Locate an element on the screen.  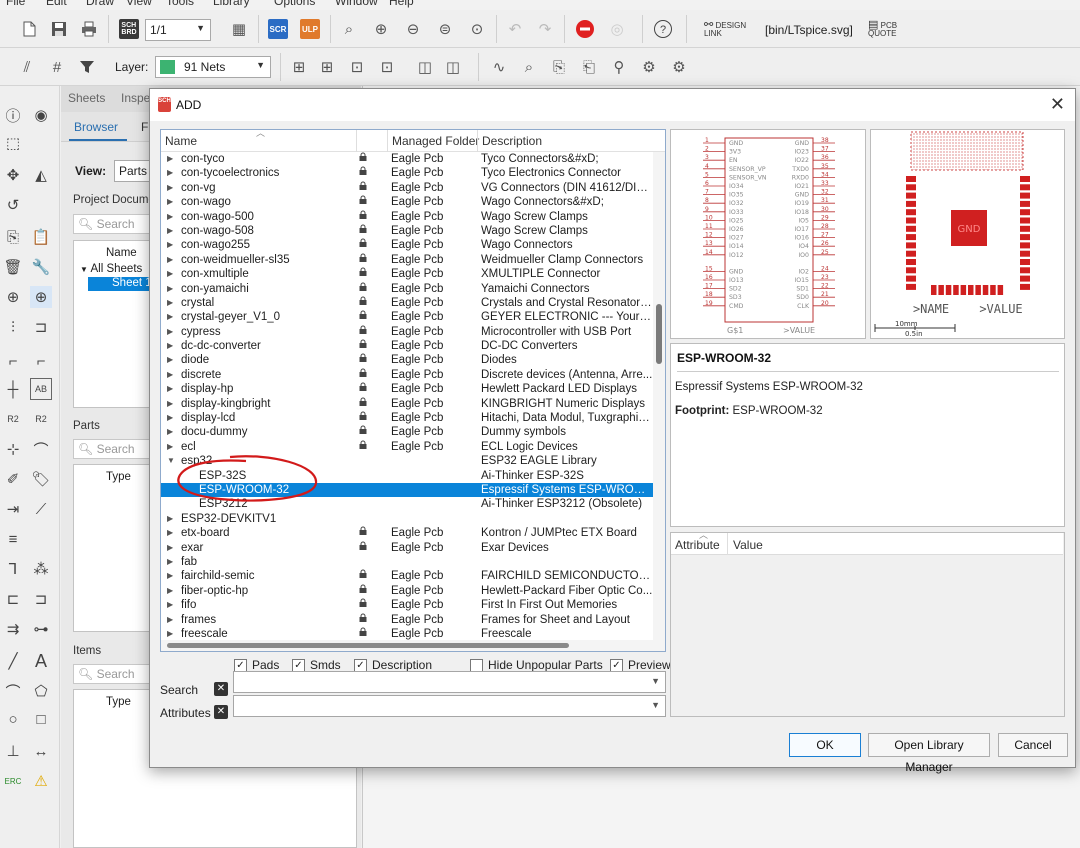
zoom-in-icon: ⊕ is located at coordinates (381, 29).